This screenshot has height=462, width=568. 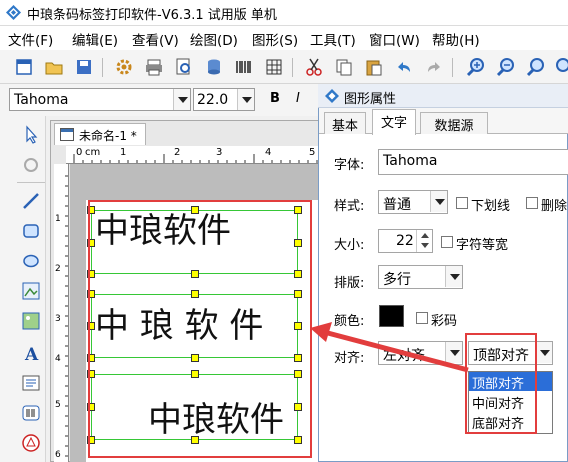 What do you see at coordinates (58, 319) in the screenshot?
I see `ruler-v-3: 3` at bounding box center [58, 319].